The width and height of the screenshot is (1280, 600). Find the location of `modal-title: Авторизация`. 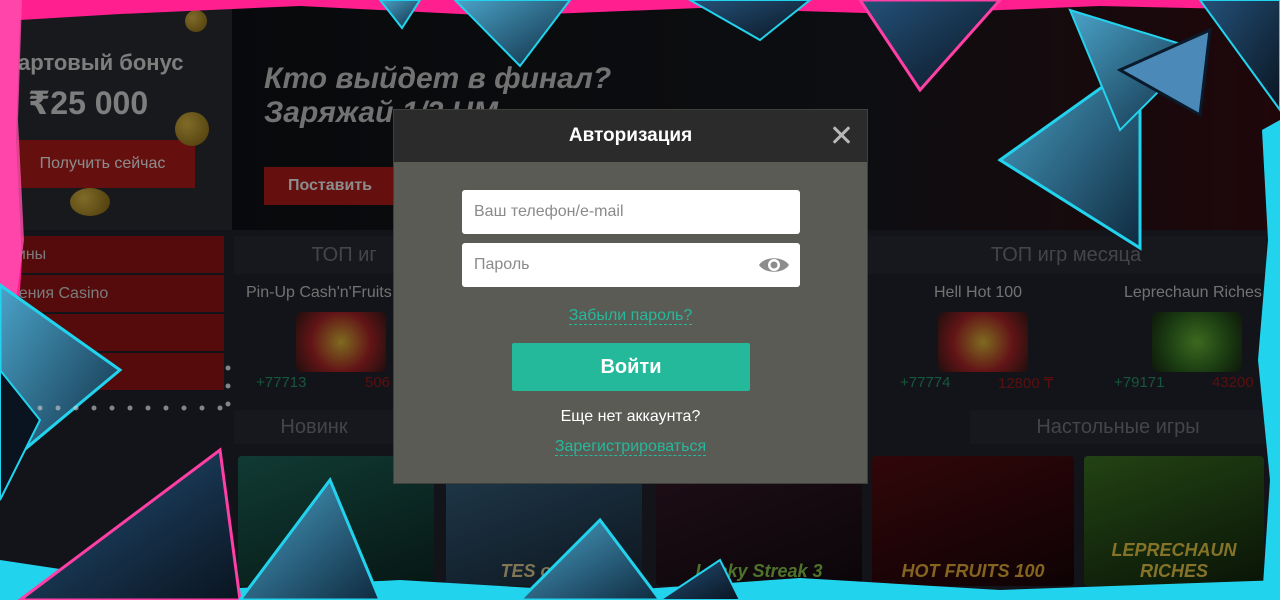

modal-title: Авторизация is located at coordinates (630, 135).